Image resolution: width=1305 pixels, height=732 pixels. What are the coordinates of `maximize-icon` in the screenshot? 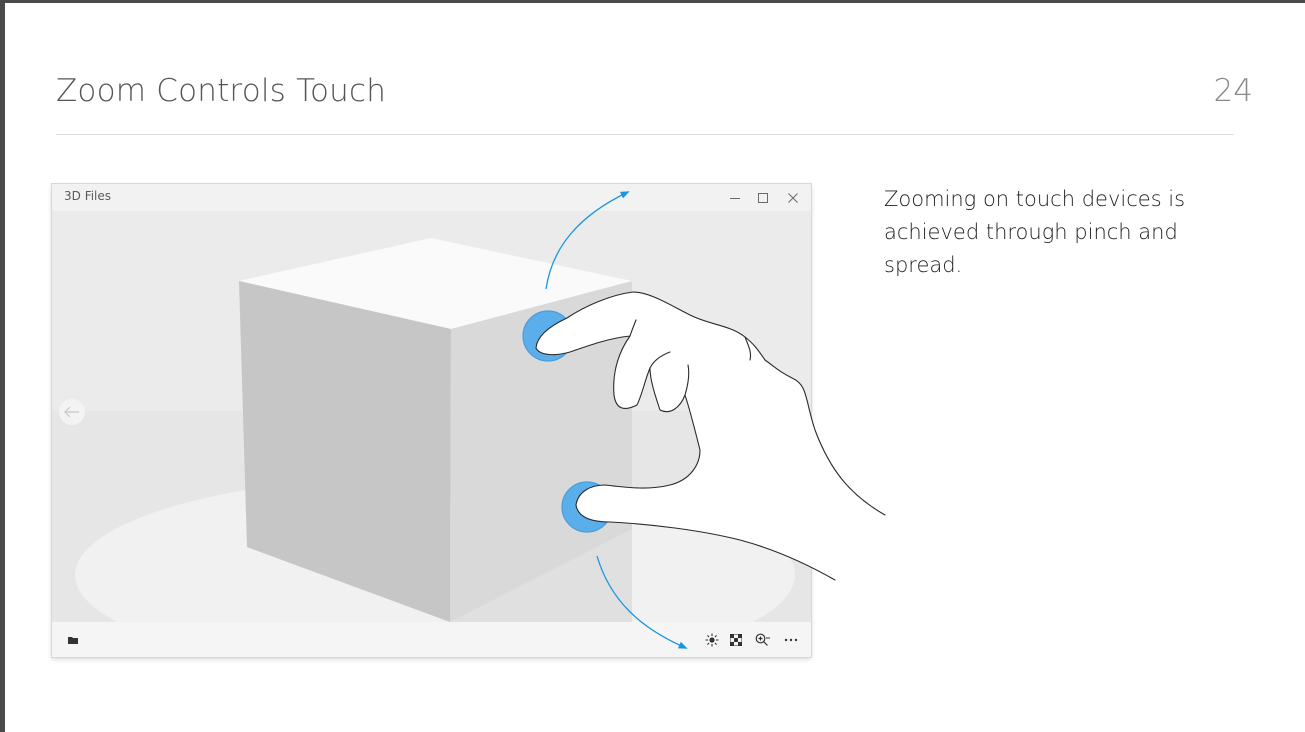 It's located at (763, 197).